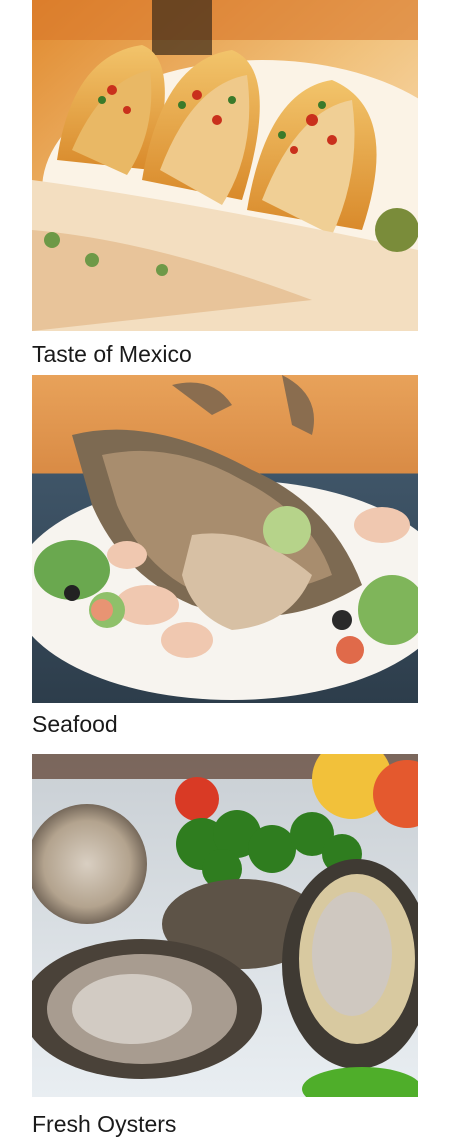  Describe the element at coordinates (112, 354) in the screenshot. I see `caption-taste-of-mexico: Taste of Mexico` at that location.